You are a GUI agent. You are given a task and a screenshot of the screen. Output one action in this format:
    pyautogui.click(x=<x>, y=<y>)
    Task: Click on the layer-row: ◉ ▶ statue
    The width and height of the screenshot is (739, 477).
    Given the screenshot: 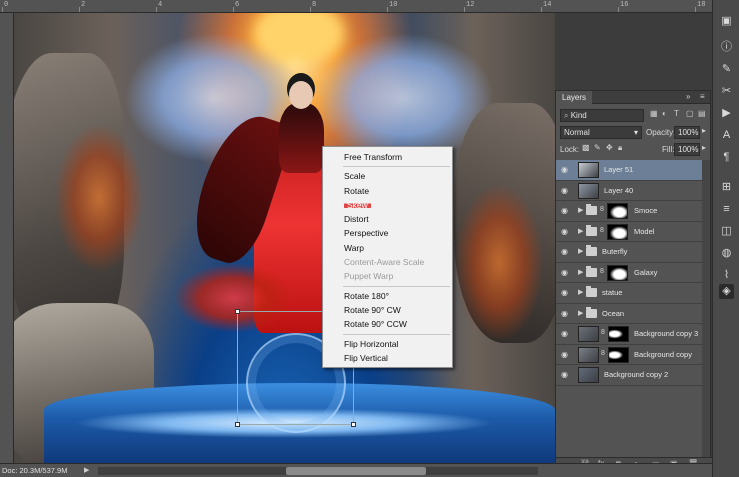 What is the action you would take?
    pyautogui.click(x=630, y=293)
    